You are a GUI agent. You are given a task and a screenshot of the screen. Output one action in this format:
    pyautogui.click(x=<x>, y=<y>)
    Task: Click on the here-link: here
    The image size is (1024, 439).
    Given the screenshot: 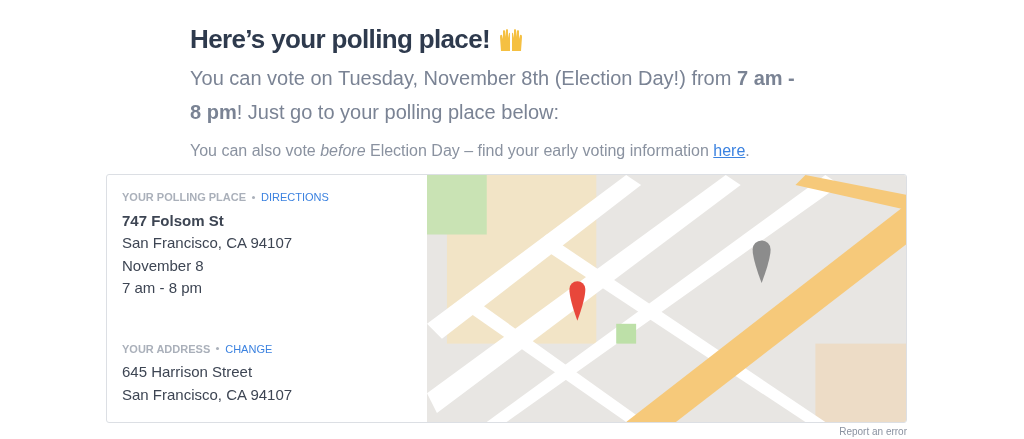 What is the action you would take?
    pyautogui.click(x=729, y=150)
    